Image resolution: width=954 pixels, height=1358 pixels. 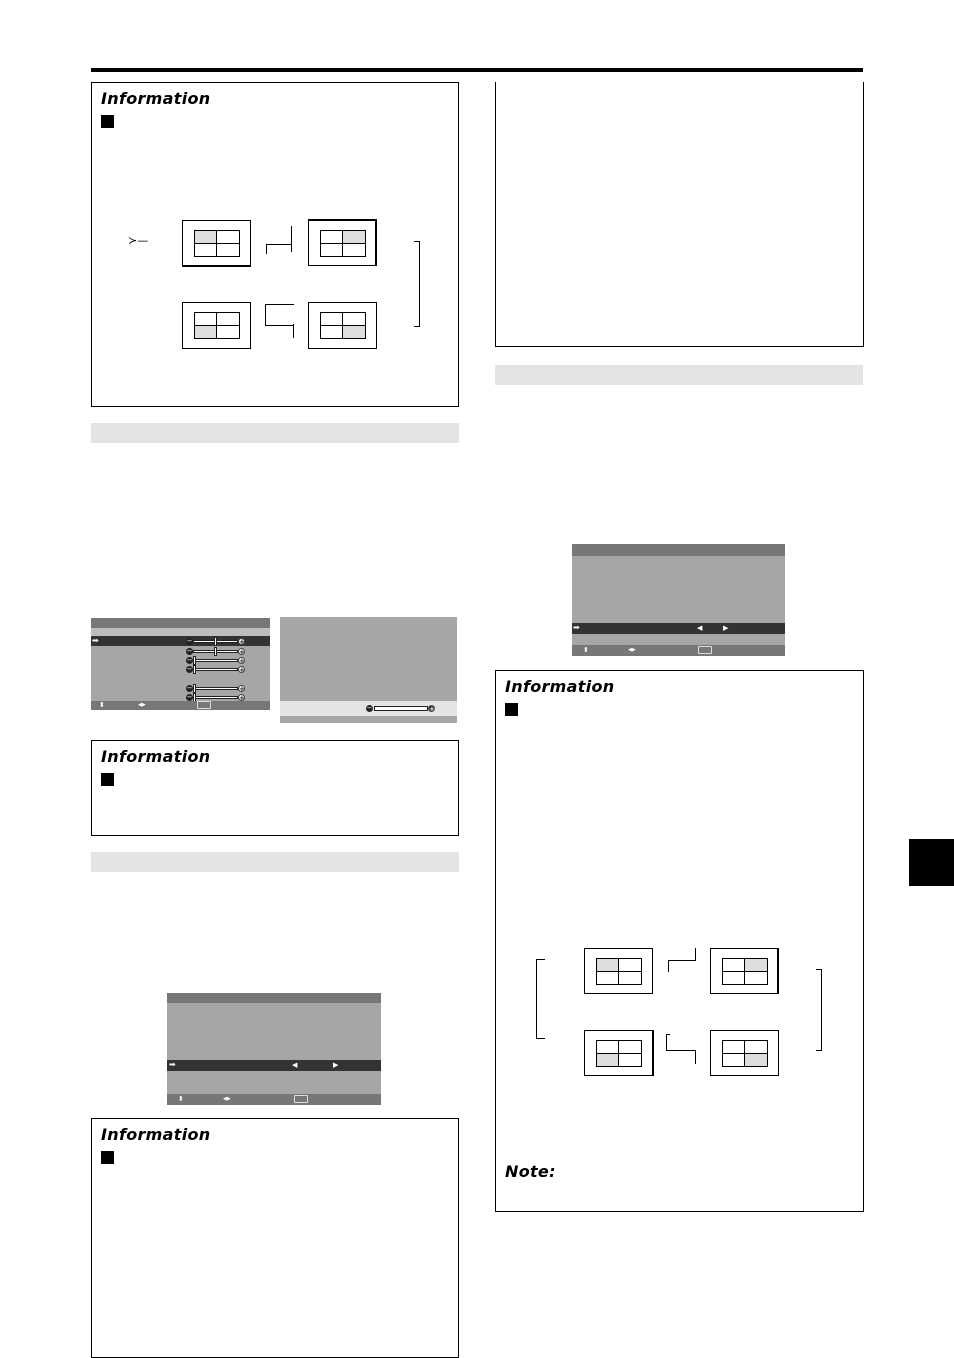 What do you see at coordinates (530, 1171) in the screenshot?
I see `note-title: Note:` at bounding box center [530, 1171].